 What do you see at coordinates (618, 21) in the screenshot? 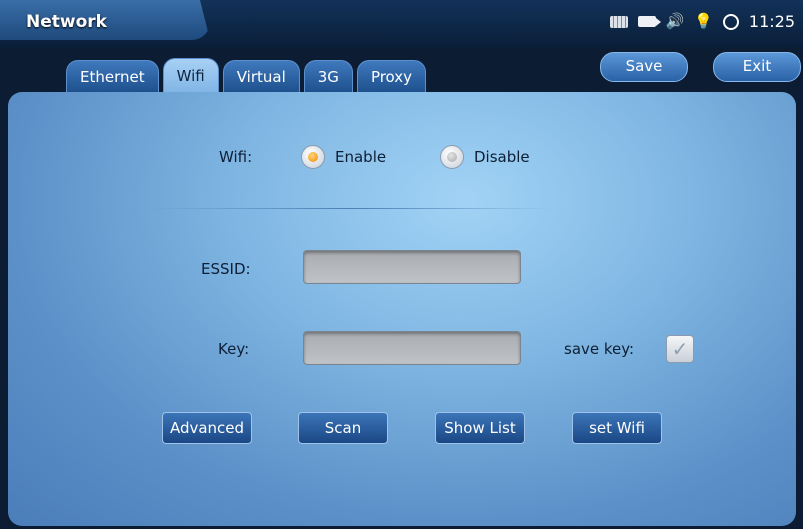
I see `keyboard-icon` at bounding box center [618, 21].